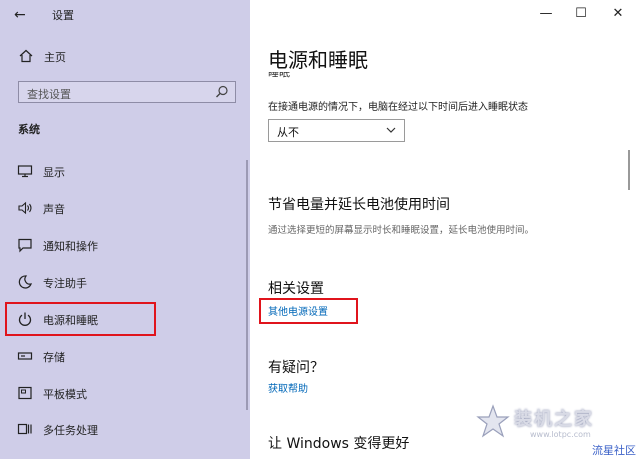 The image size is (640, 459). I want to click on get-help-link: 获取帮助, so click(288, 387).